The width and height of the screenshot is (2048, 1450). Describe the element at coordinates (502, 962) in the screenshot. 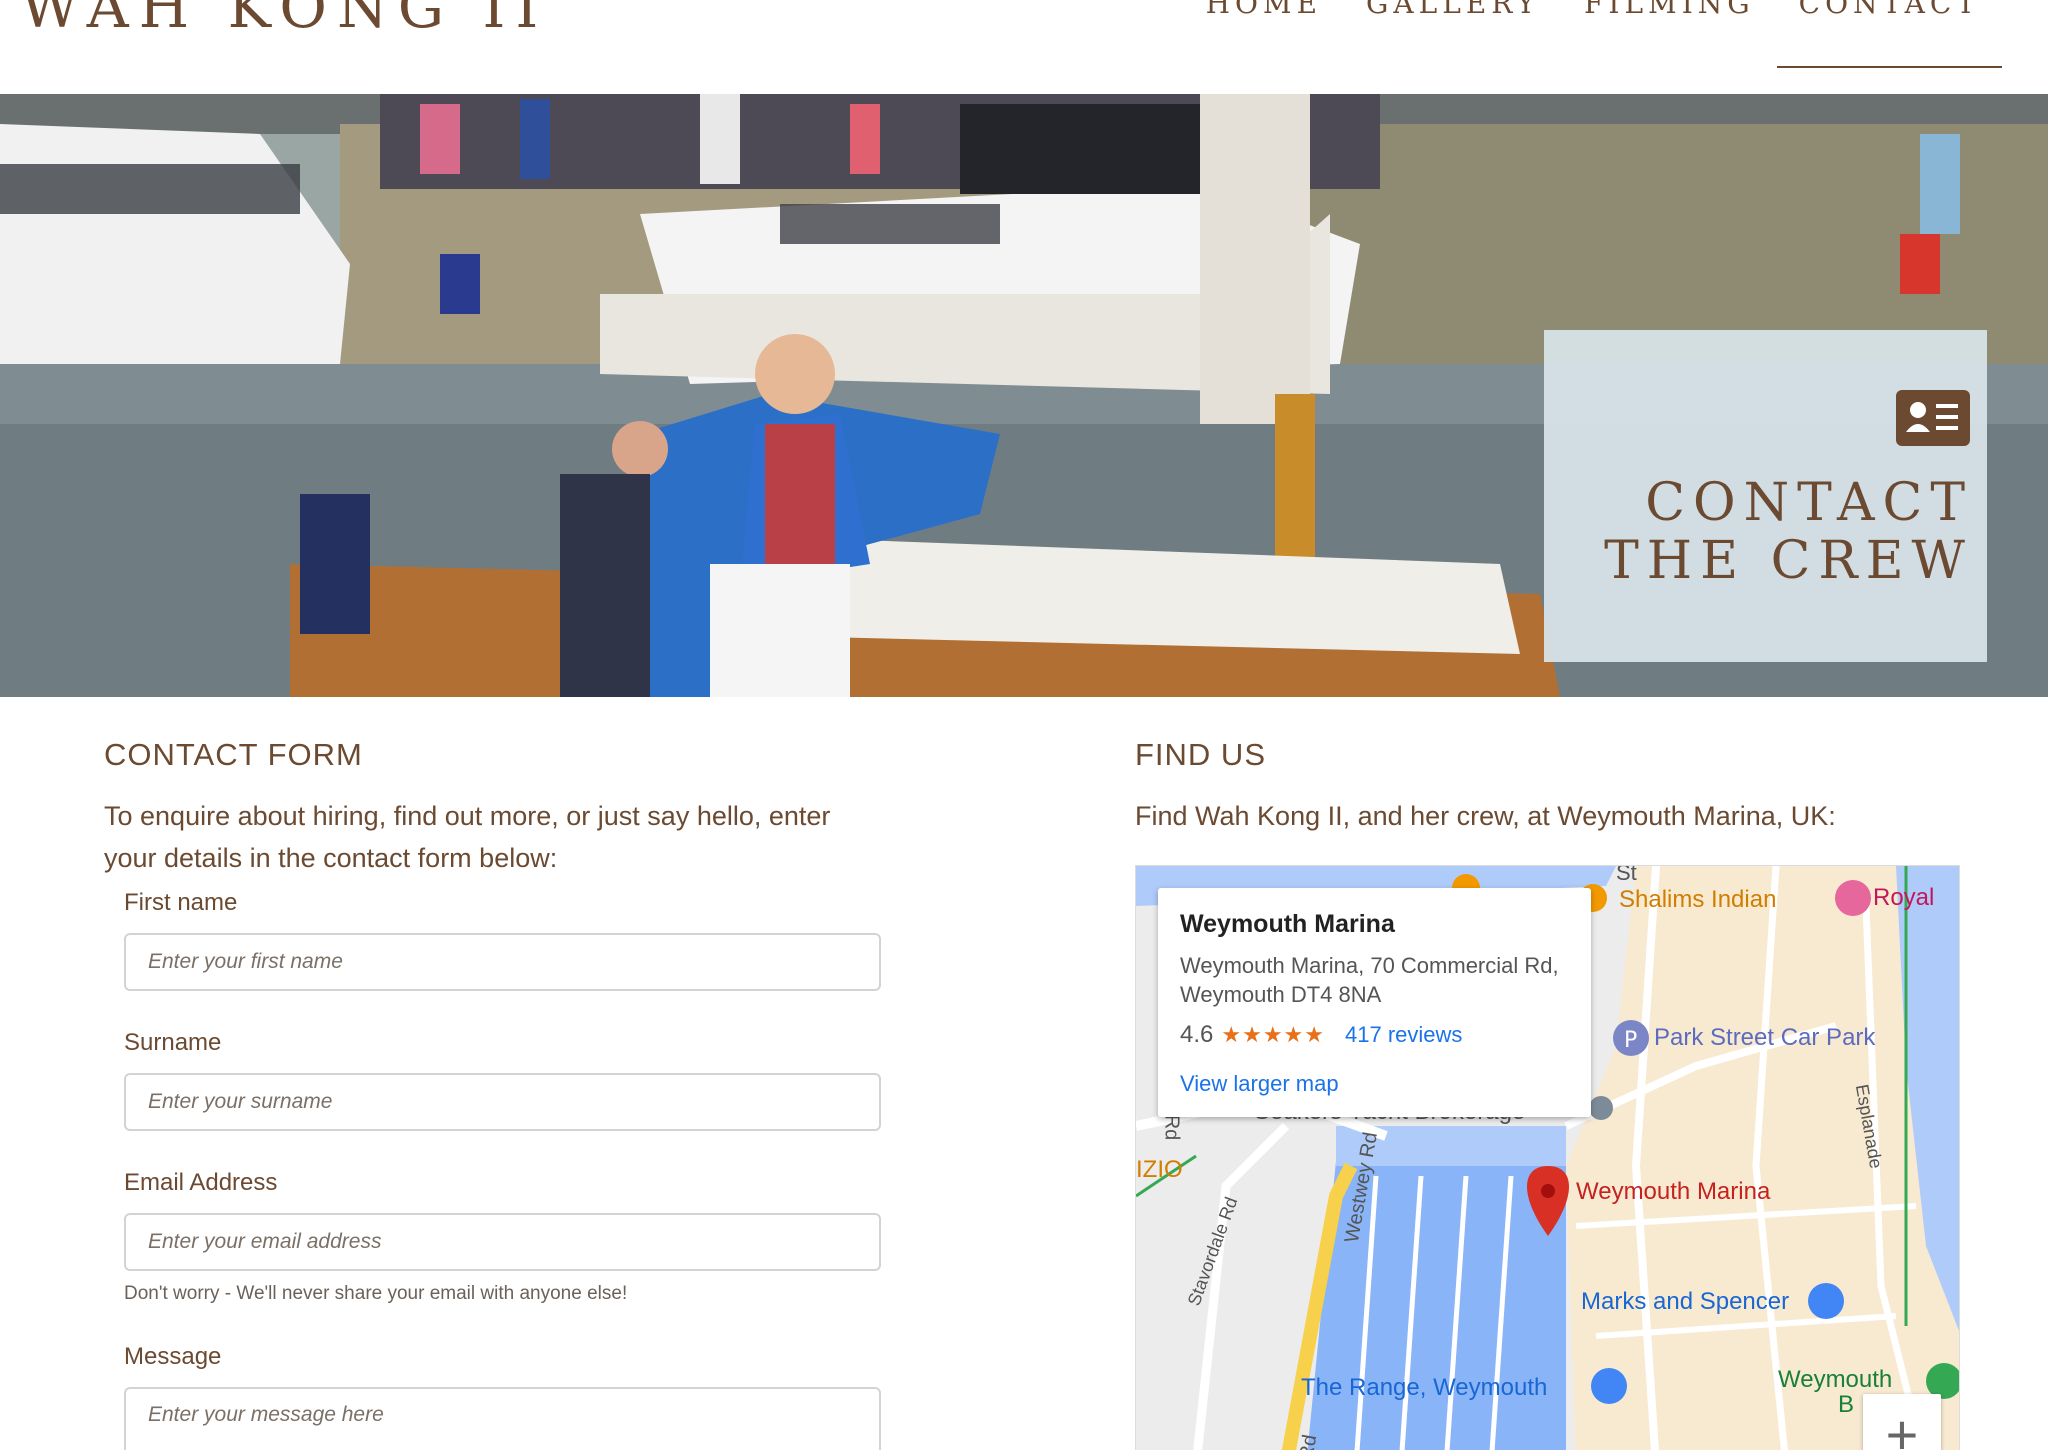

I see `first-name-input: Enter your first name` at that location.